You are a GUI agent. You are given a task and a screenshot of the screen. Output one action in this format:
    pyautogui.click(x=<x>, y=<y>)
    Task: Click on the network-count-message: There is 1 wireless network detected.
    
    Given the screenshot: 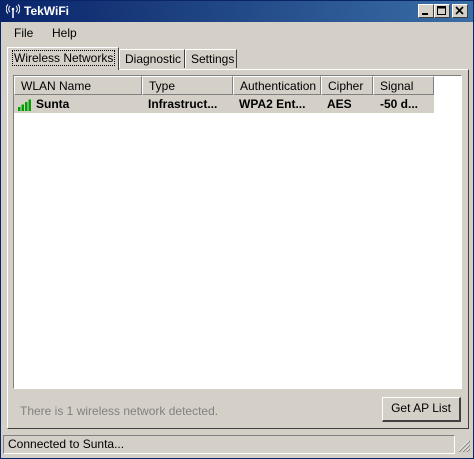 What is the action you would take?
    pyautogui.click(x=119, y=411)
    